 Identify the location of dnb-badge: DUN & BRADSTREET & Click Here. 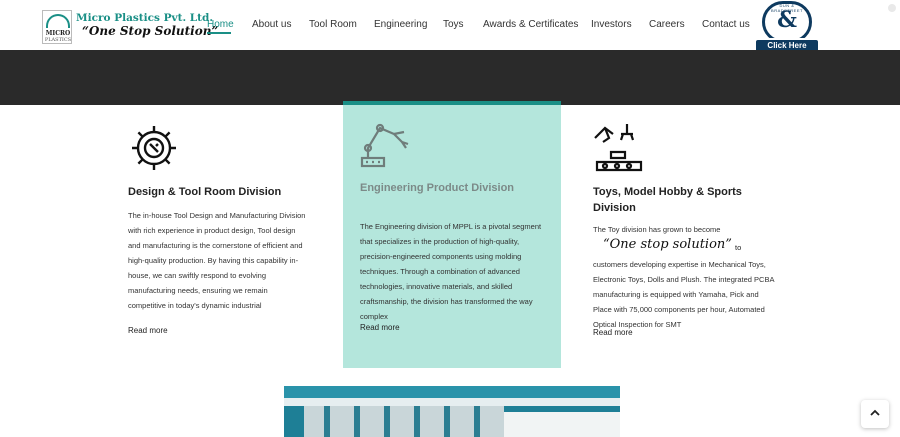
(787, 28).